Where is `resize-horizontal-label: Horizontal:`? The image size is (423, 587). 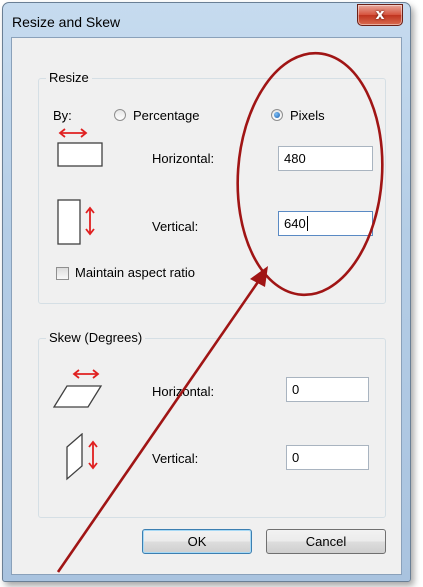 resize-horizontal-label: Horizontal: is located at coordinates (183, 158).